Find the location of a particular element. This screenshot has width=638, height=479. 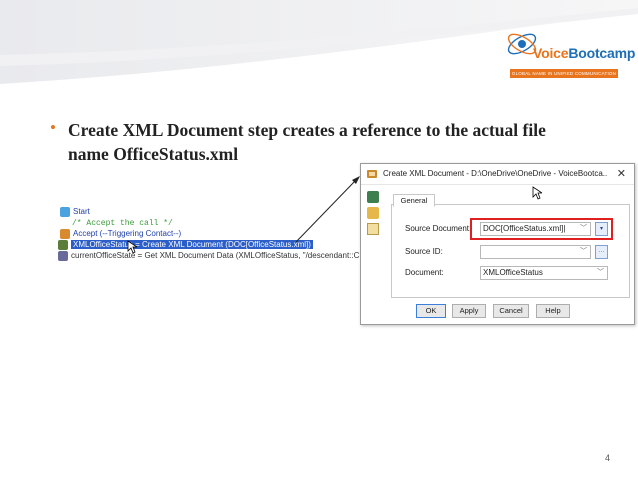

dialog-mouse-cursor-icon is located at coordinates (537, 193).